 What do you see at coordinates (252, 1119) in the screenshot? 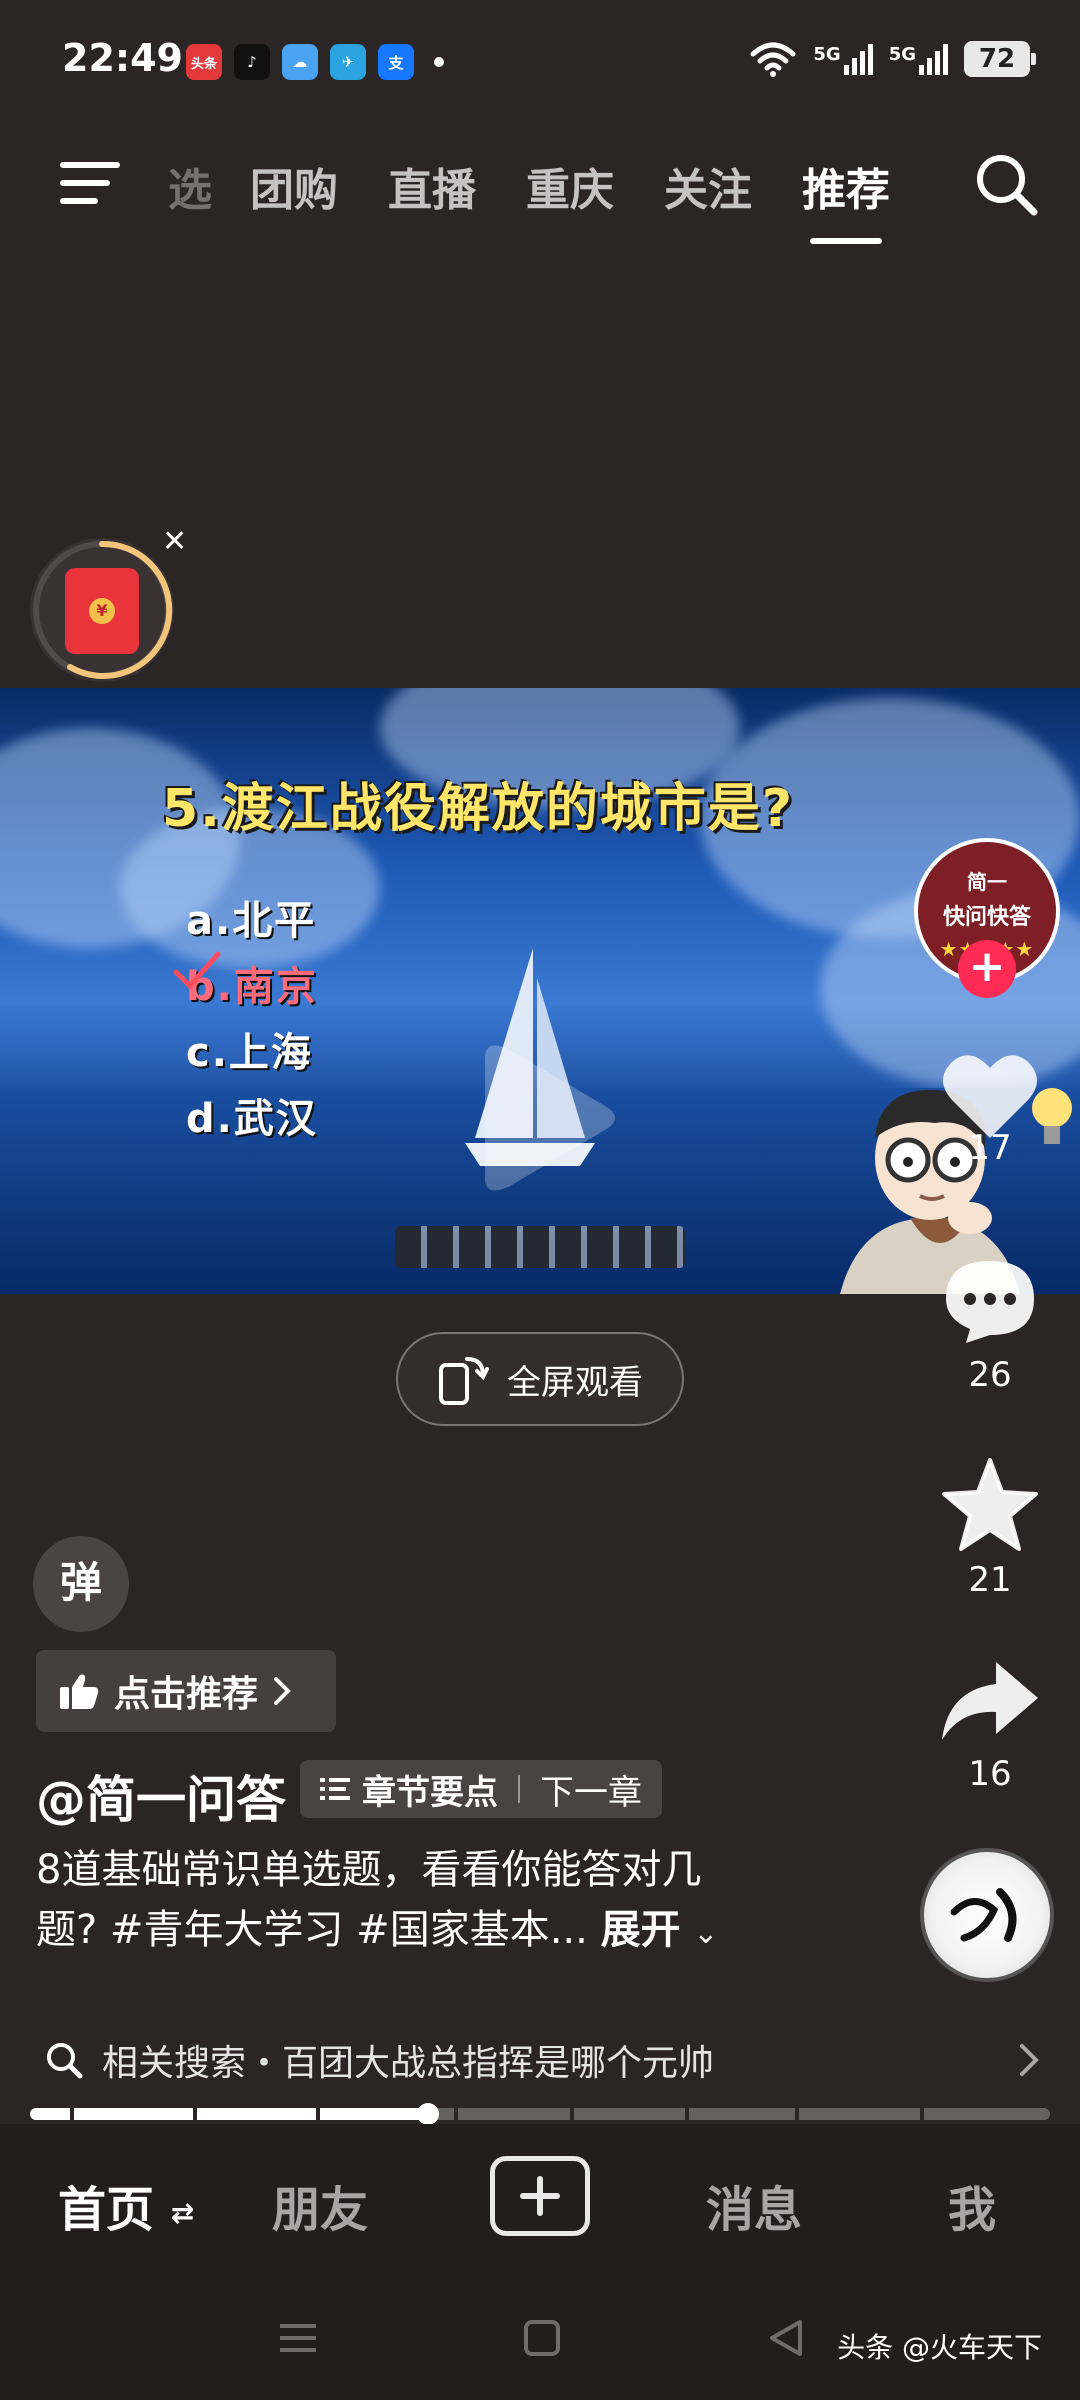
I see `quiz-option-d: d.武汉` at bounding box center [252, 1119].